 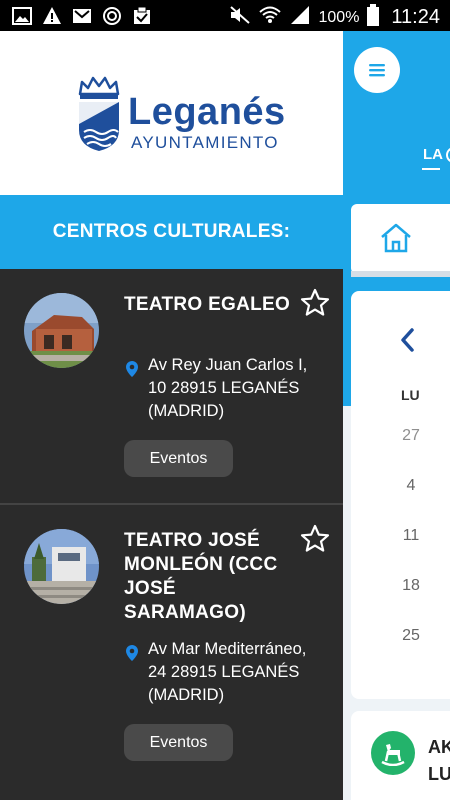 What do you see at coordinates (415, 17) in the screenshot?
I see `clock: 11:24` at bounding box center [415, 17].